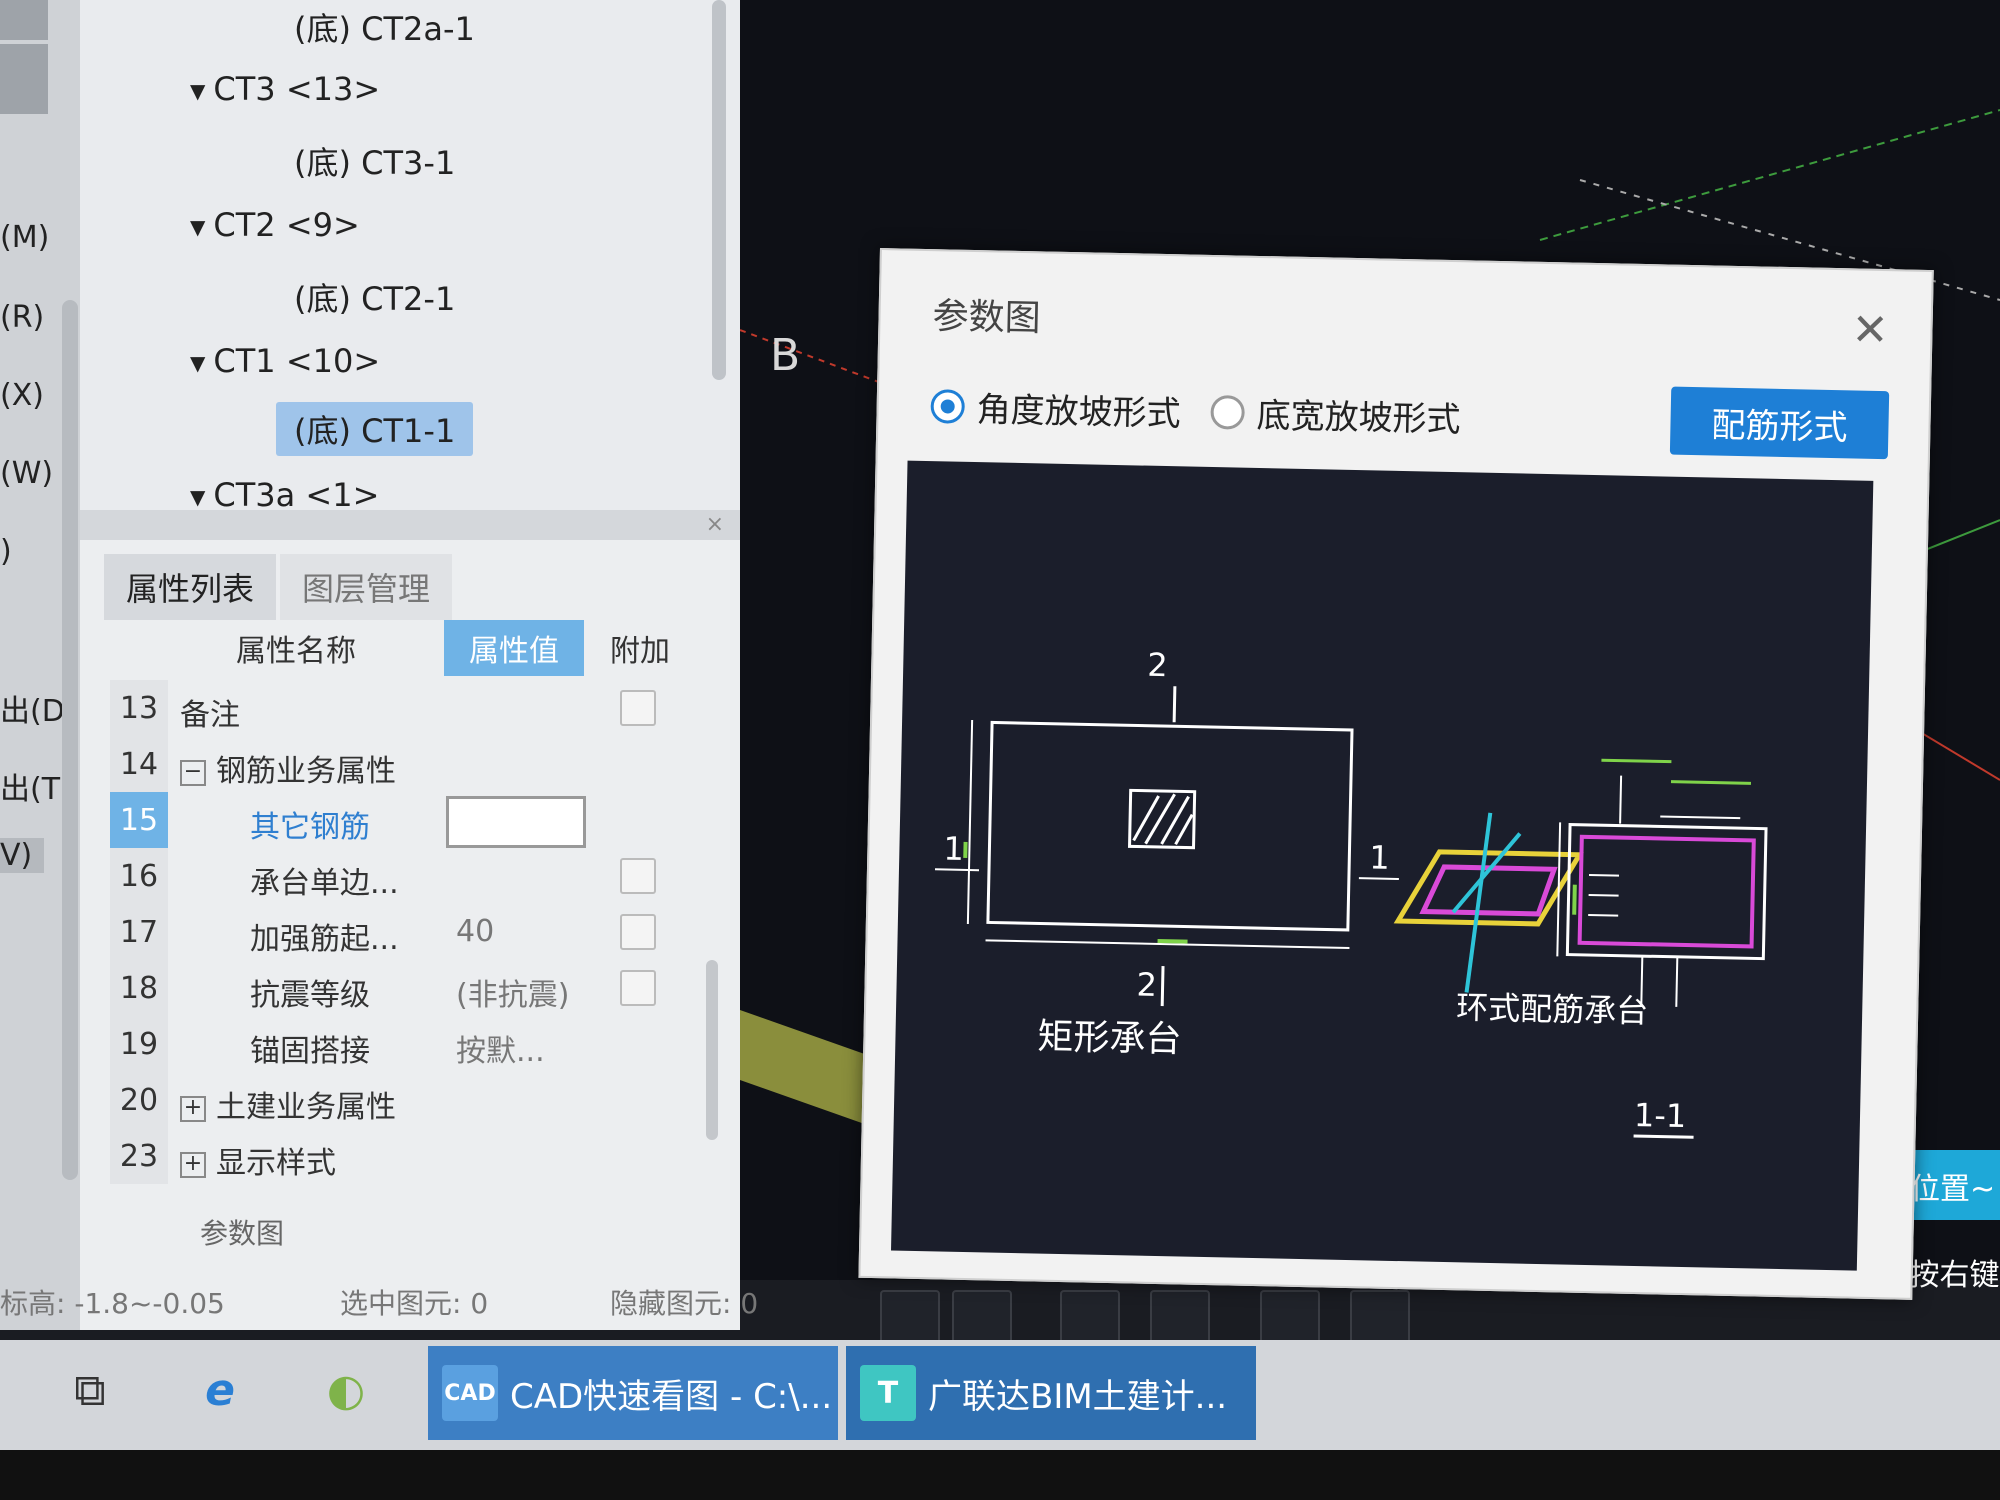 The width and height of the screenshot is (2000, 1500). Describe the element at coordinates (139, 1156) in the screenshot. I see `row-number: 23` at that location.